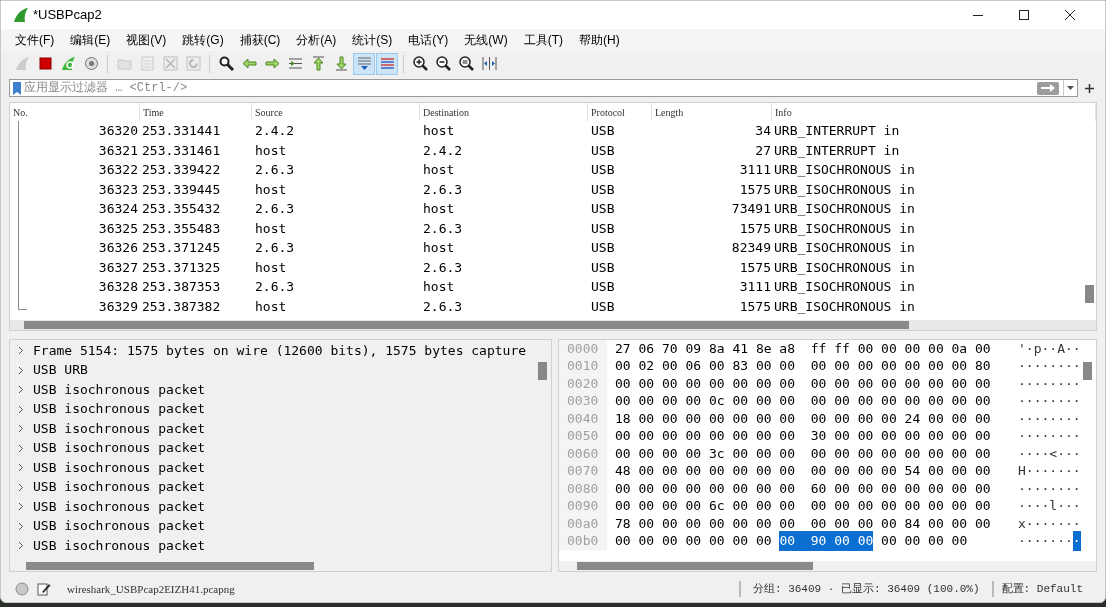 The height and width of the screenshot is (607, 1106). Describe the element at coordinates (583, 348) in the screenshot. I see `byte-offset: 0000` at that location.